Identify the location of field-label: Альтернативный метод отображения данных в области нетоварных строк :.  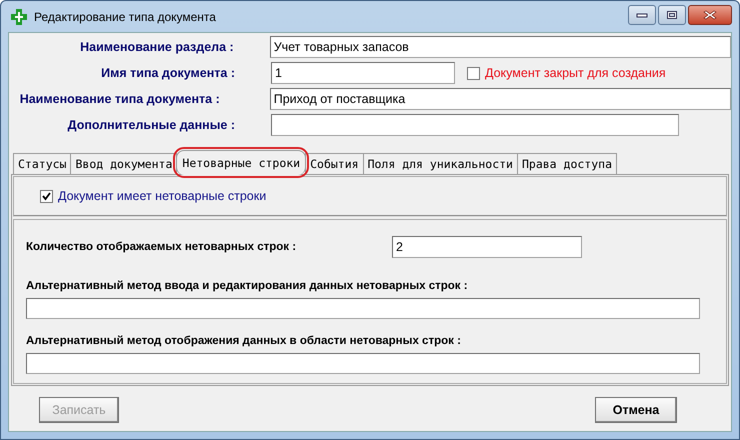
(244, 341).